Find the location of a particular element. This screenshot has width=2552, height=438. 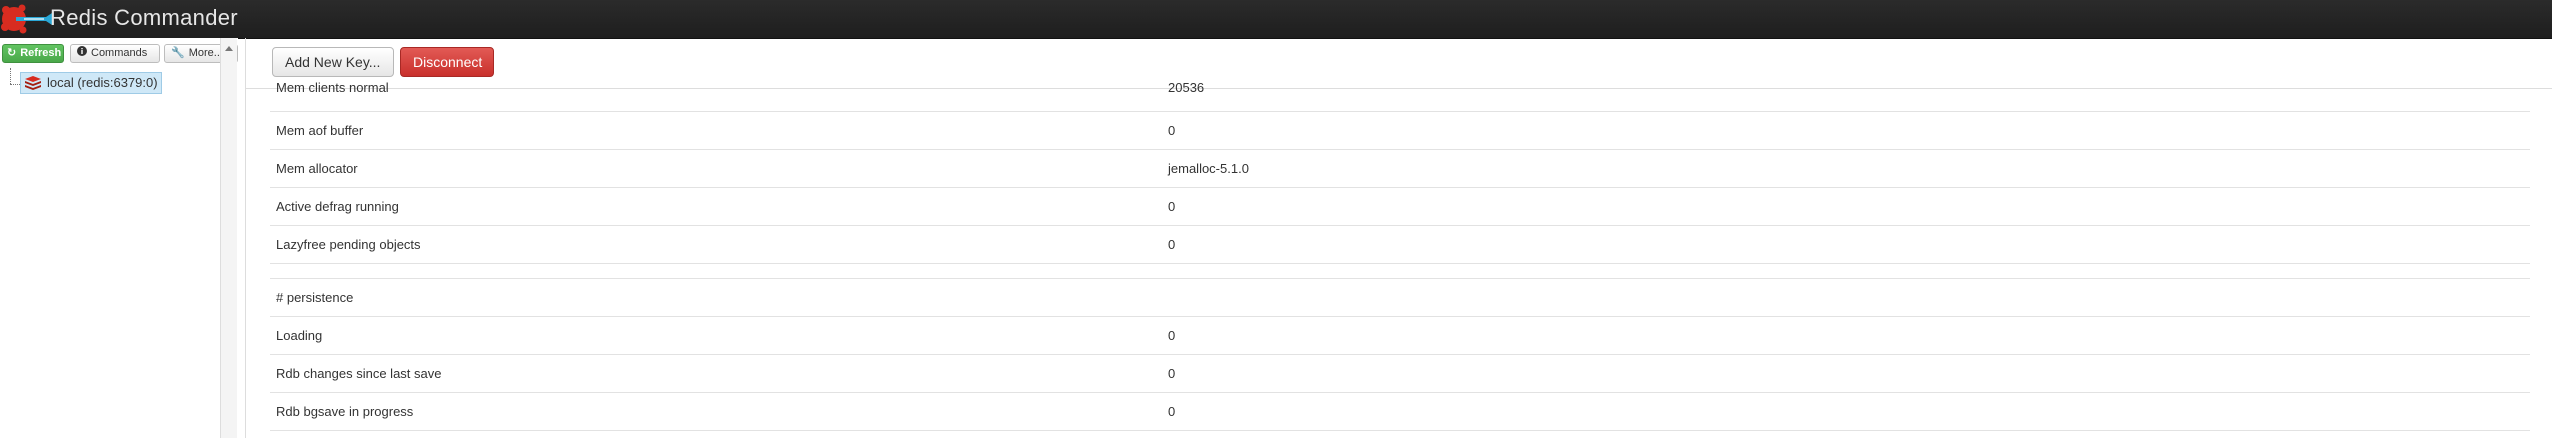

tree-node-local-connection: local (redis:6379:0) is located at coordinates (91, 83).